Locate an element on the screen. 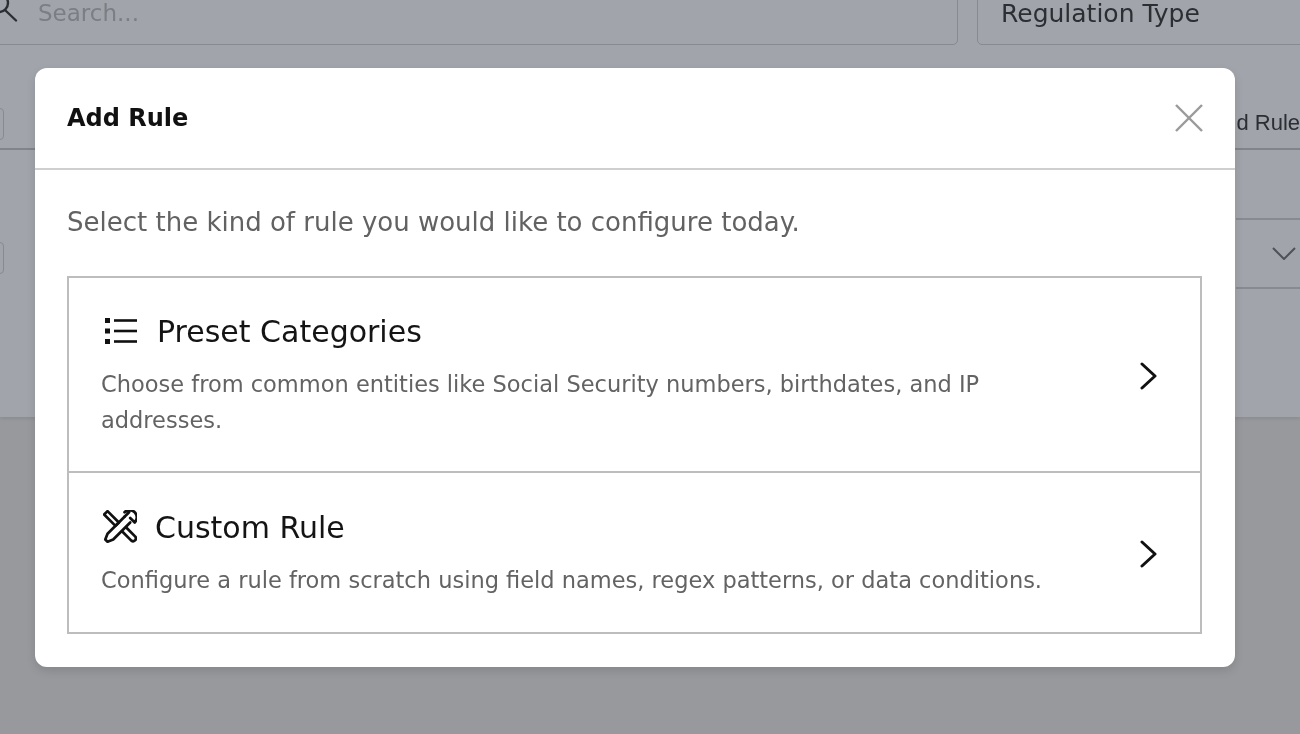  close-icon is located at coordinates (1189, 118).